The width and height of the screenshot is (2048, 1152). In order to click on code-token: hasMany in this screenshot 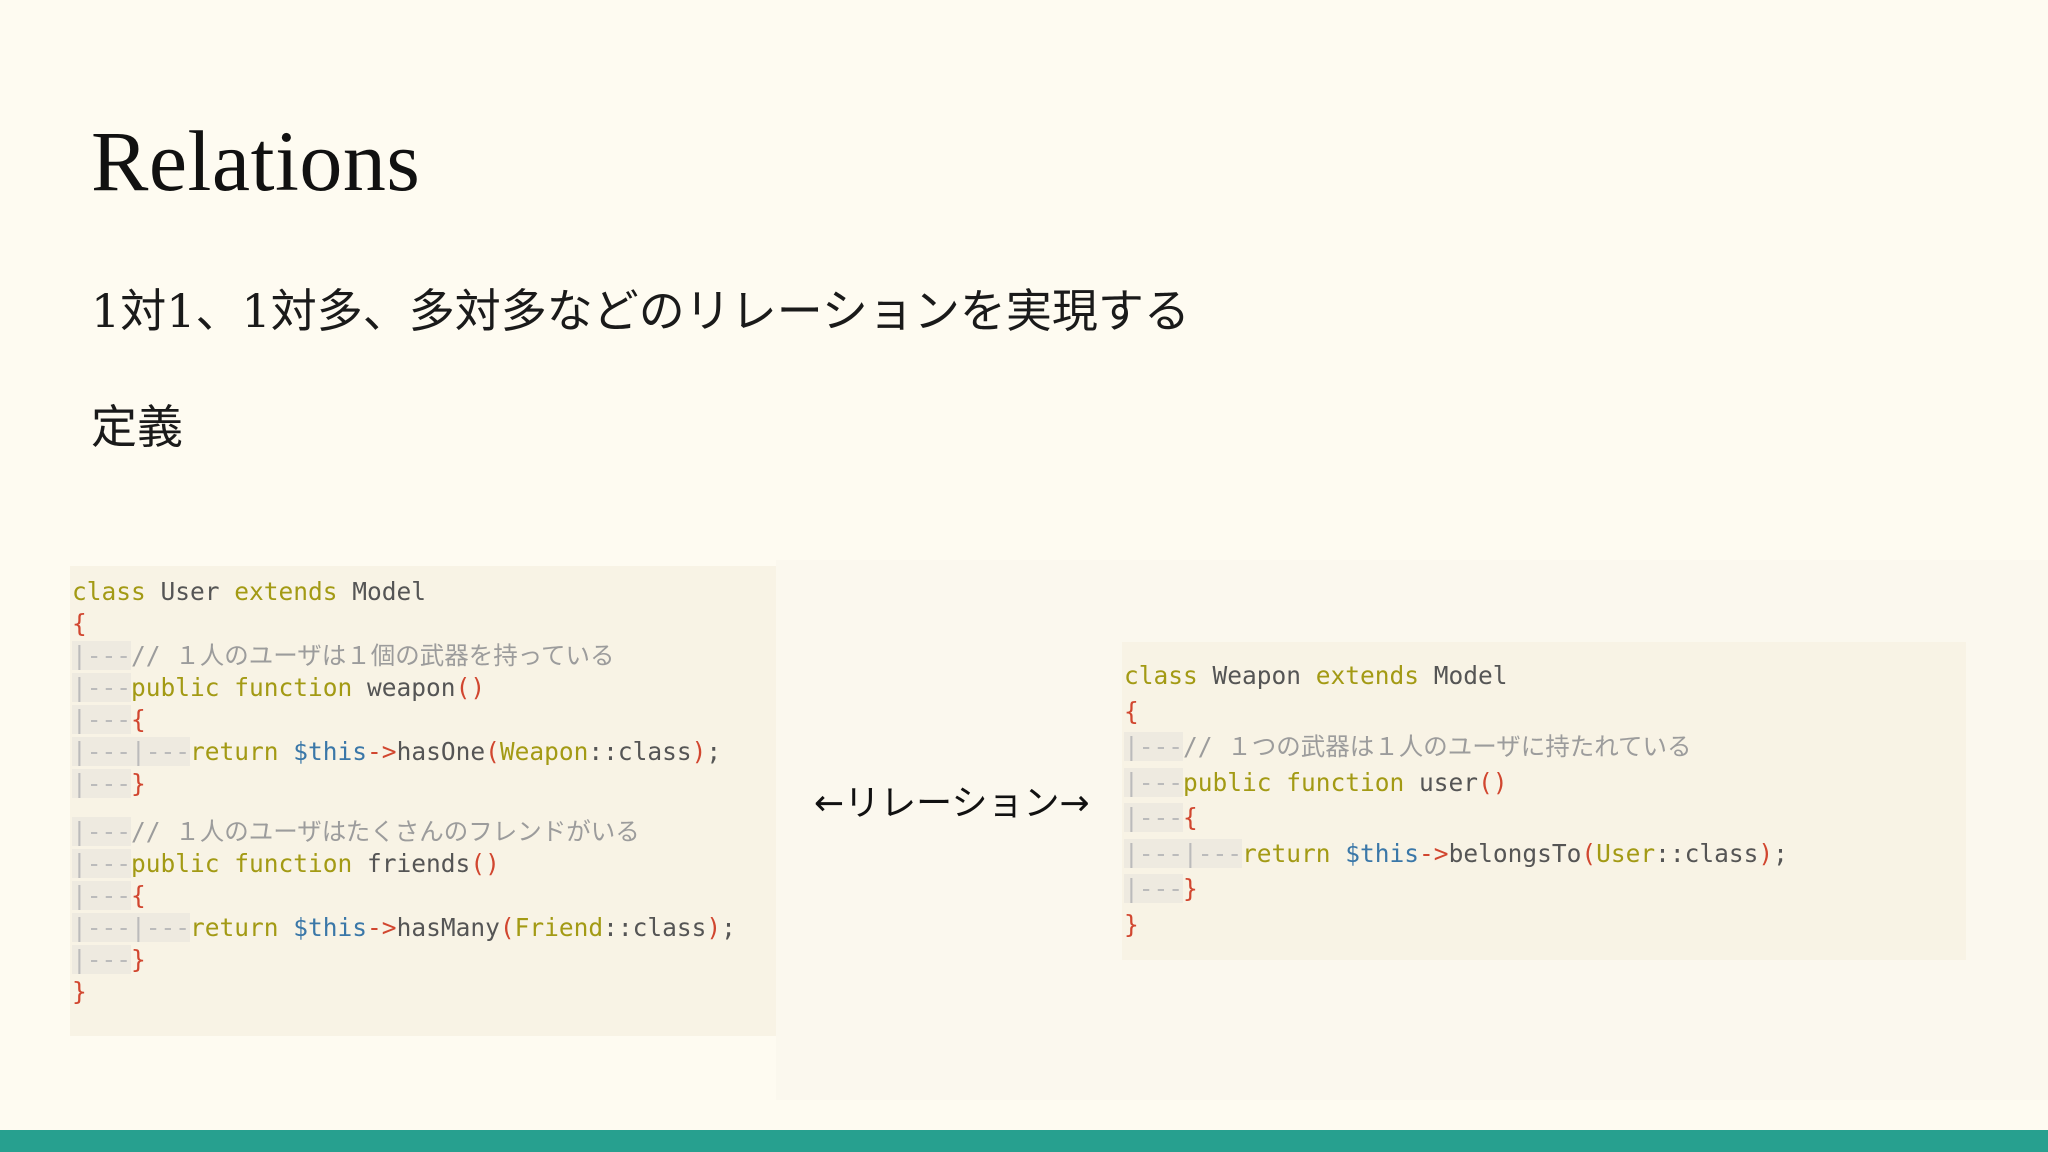, I will do `click(448, 927)`.